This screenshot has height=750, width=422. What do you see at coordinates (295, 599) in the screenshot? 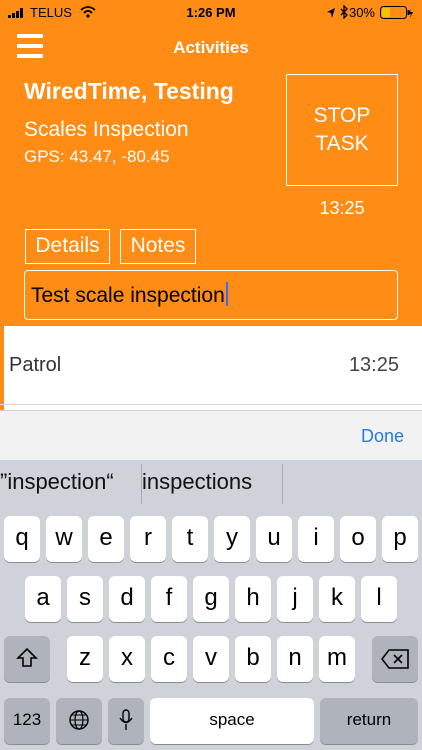
I see `key-j: j` at bounding box center [295, 599].